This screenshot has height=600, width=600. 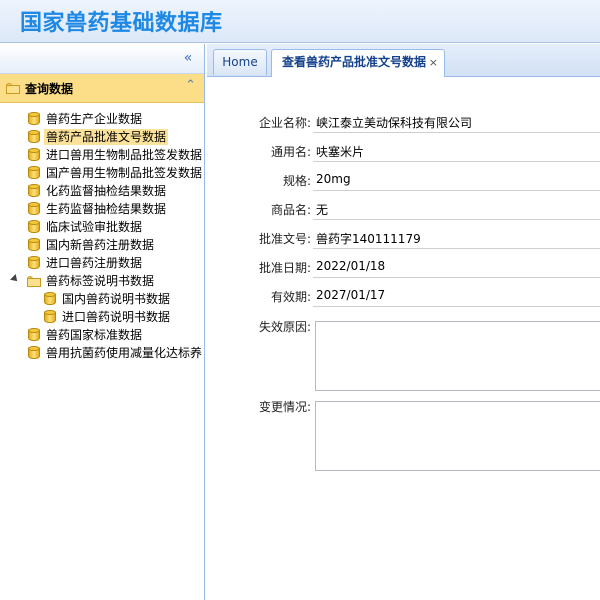 I want to click on tree-node: 进口兽药说明书数据, so click(x=102, y=317).